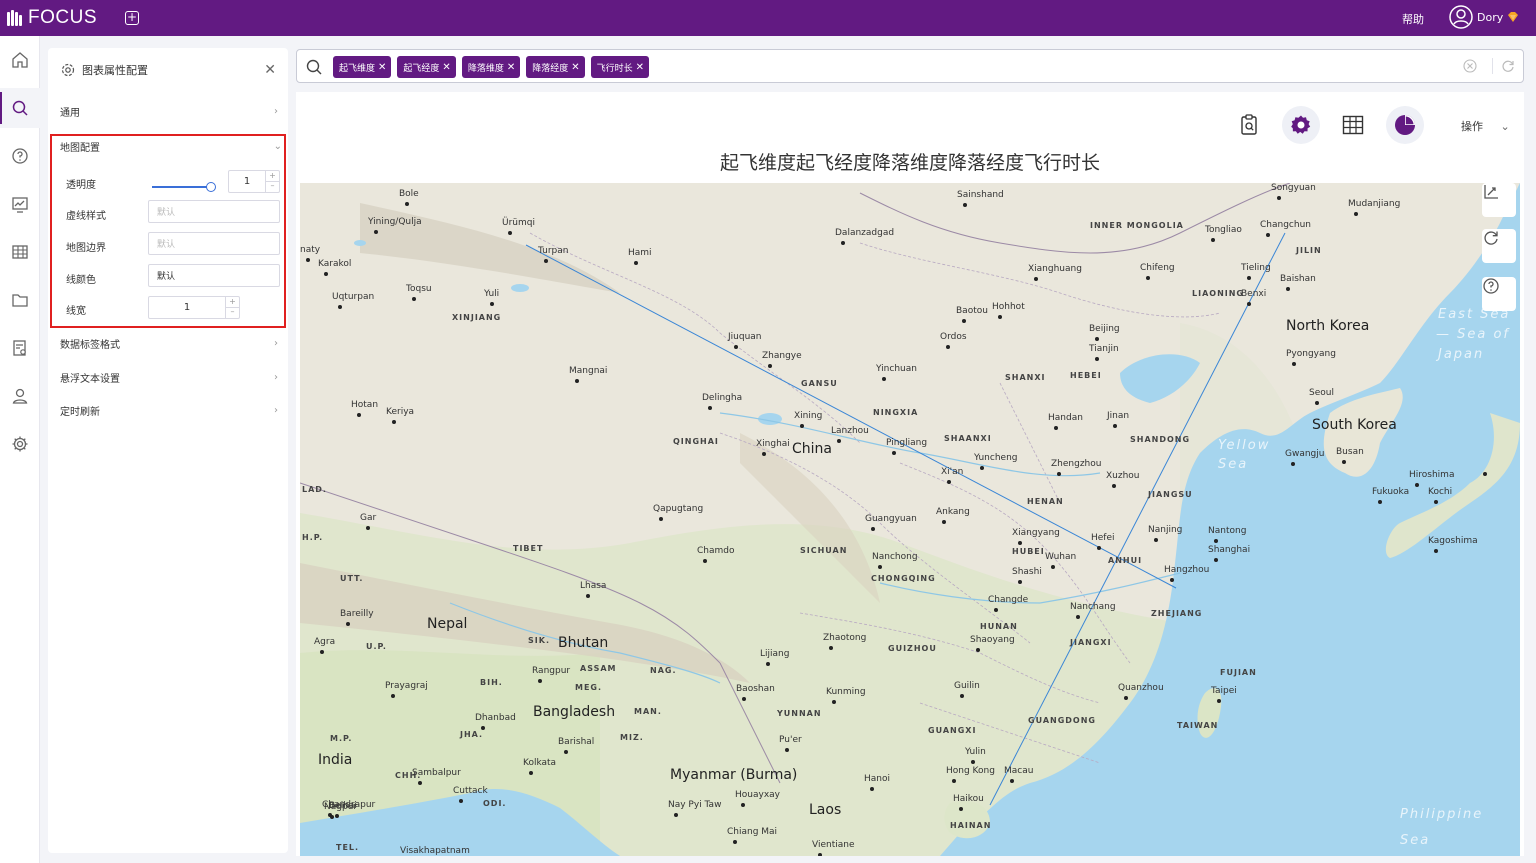  I want to click on province-label: JHA., so click(472, 734).